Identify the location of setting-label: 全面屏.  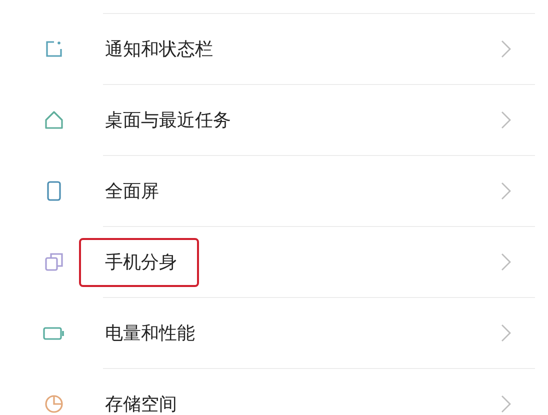
(130, 191).